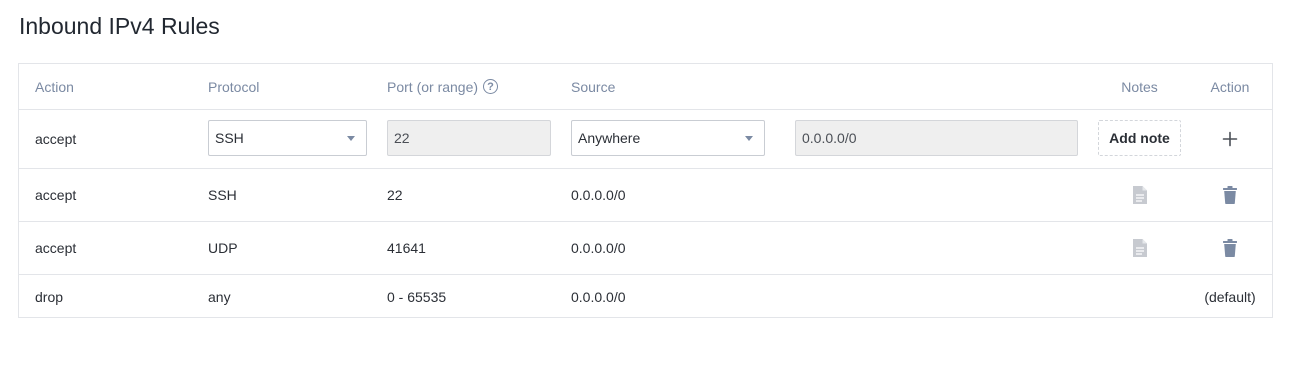  I want to click on table-row: accept SSH 22 0.0.0.0/0, so click(645, 195).